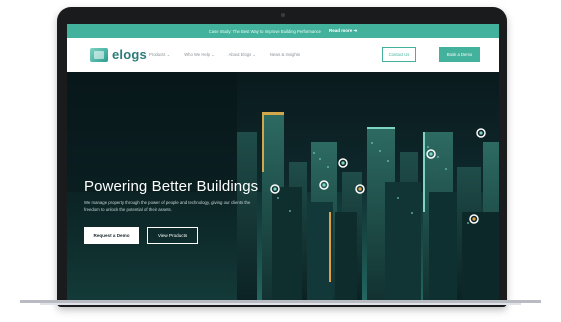  Describe the element at coordinates (111, 235) in the screenshot. I see `request-demo-button: Request a Demo` at that location.